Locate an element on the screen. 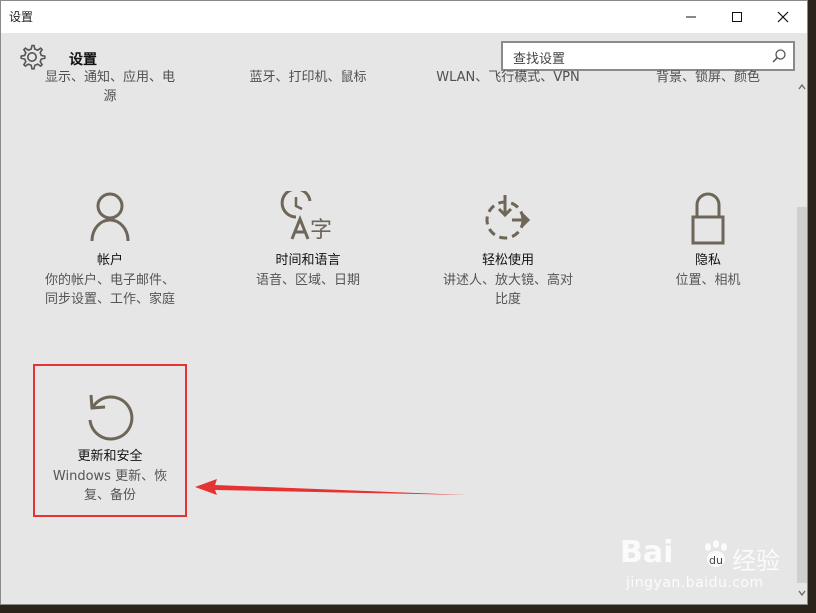  tile-desc: Windows 更新、恢 is located at coordinates (110, 476).